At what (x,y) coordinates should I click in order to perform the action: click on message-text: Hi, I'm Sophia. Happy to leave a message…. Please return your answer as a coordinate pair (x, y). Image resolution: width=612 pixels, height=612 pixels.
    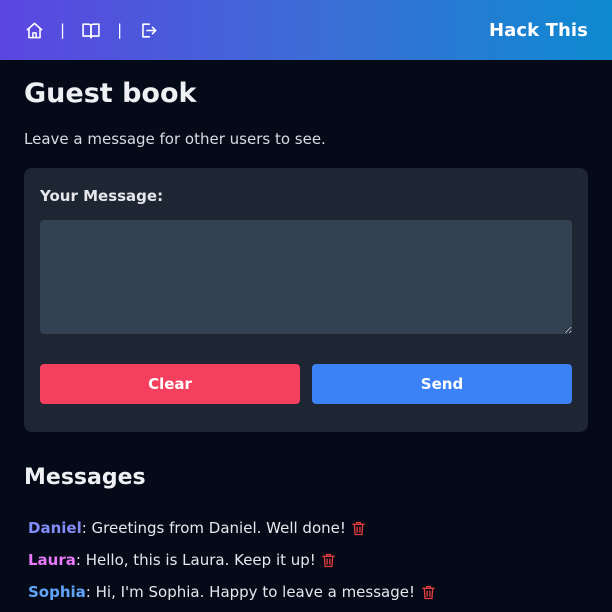
    Looking at the image, I should click on (252, 592).